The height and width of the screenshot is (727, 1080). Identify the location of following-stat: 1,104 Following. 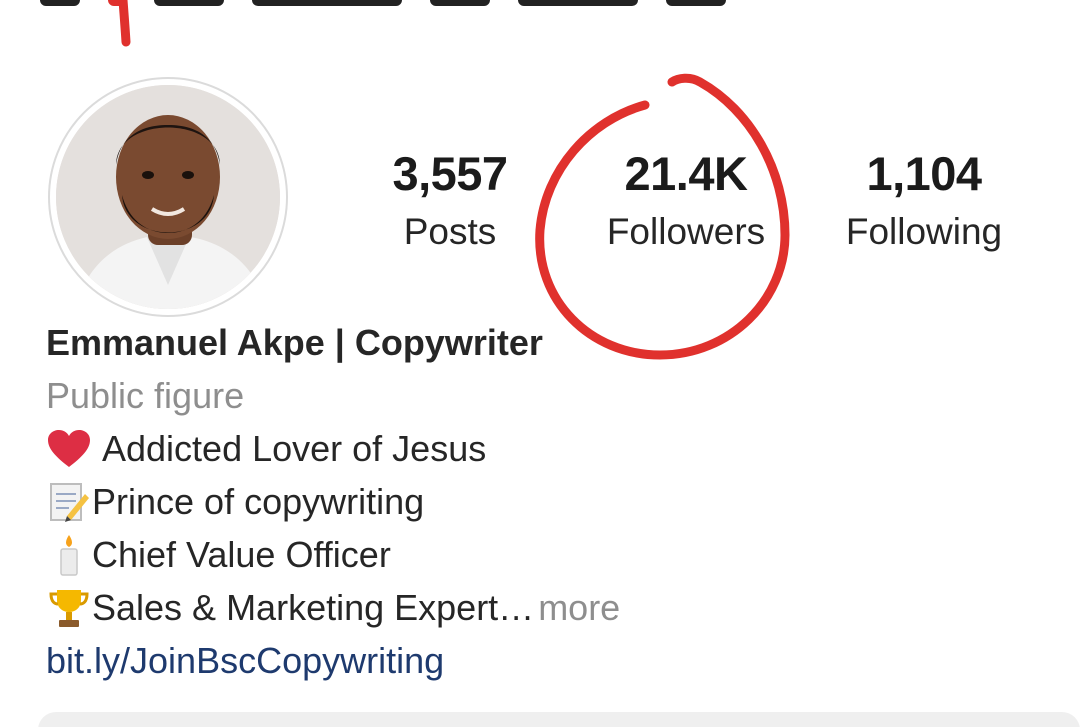
(924, 201).